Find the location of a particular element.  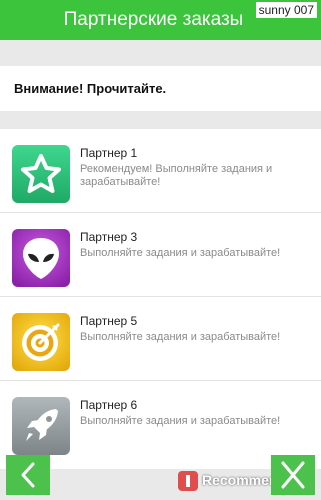

close-button is located at coordinates (293, 475).